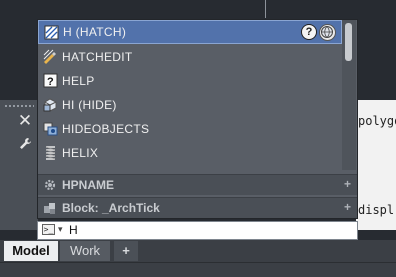  I want to click on autocomplete-item-label: HELIX, so click(80, 153).